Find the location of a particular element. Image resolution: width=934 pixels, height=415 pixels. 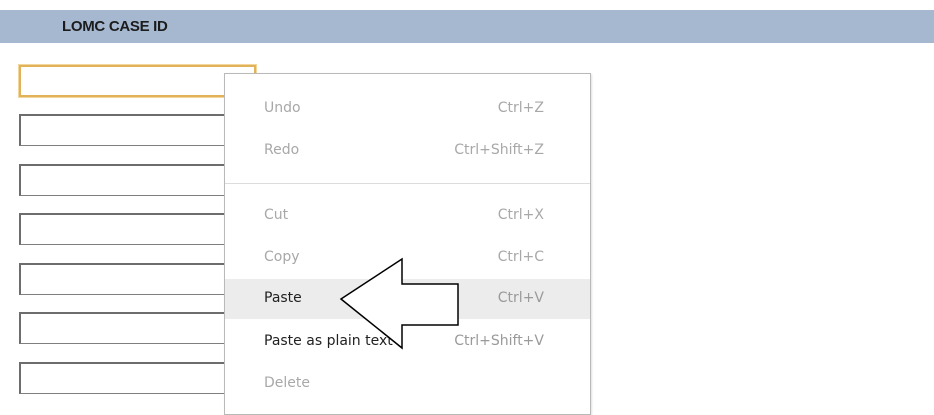

menu-separator is located at coordinates (407, 183).